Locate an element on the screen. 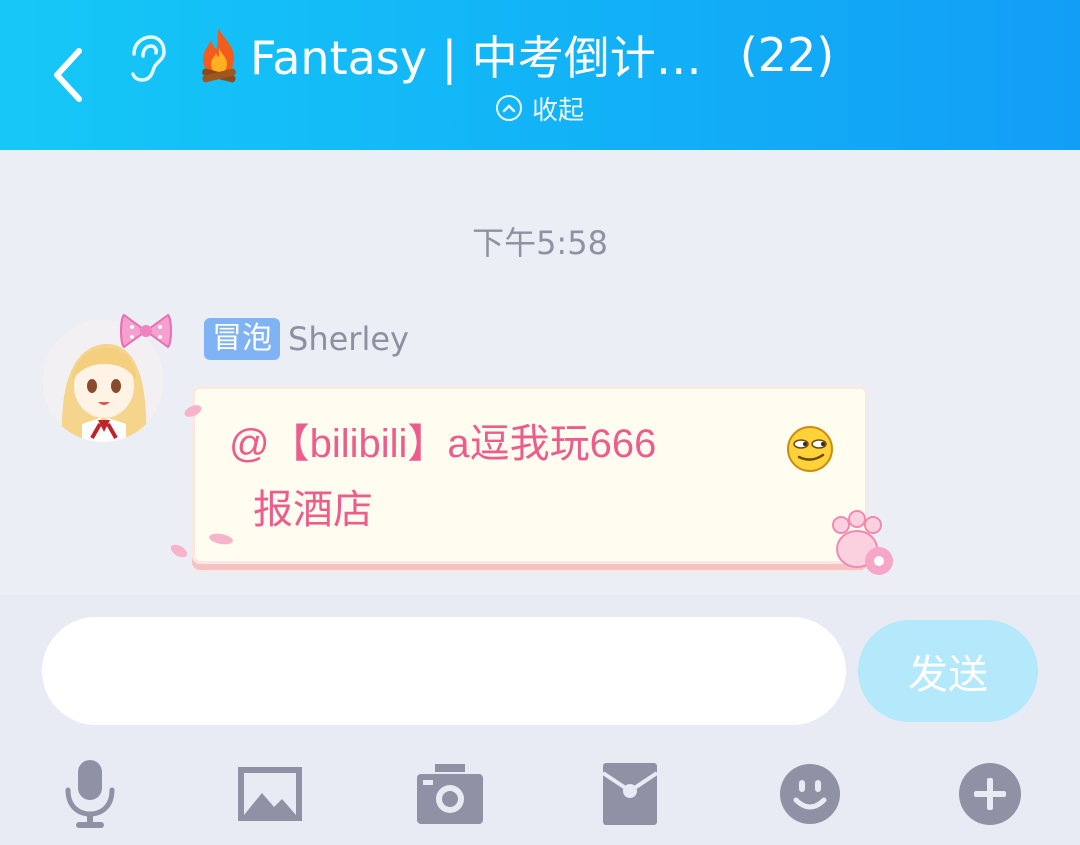  status-badge: 冒泡 is located at coordinates (242, 339).